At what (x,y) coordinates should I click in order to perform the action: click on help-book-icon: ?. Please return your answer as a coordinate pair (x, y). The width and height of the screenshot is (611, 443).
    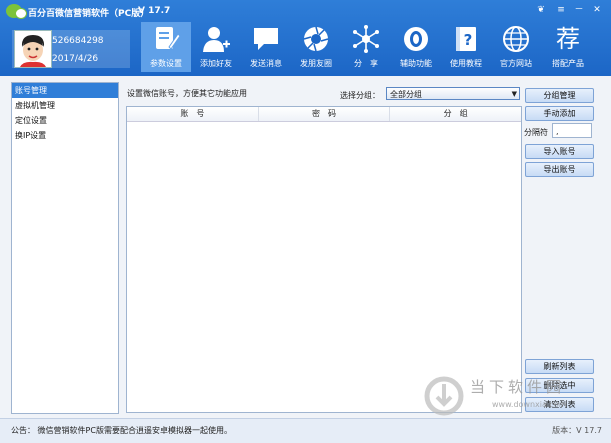
    Looking at the image, I should click on (466, 39).